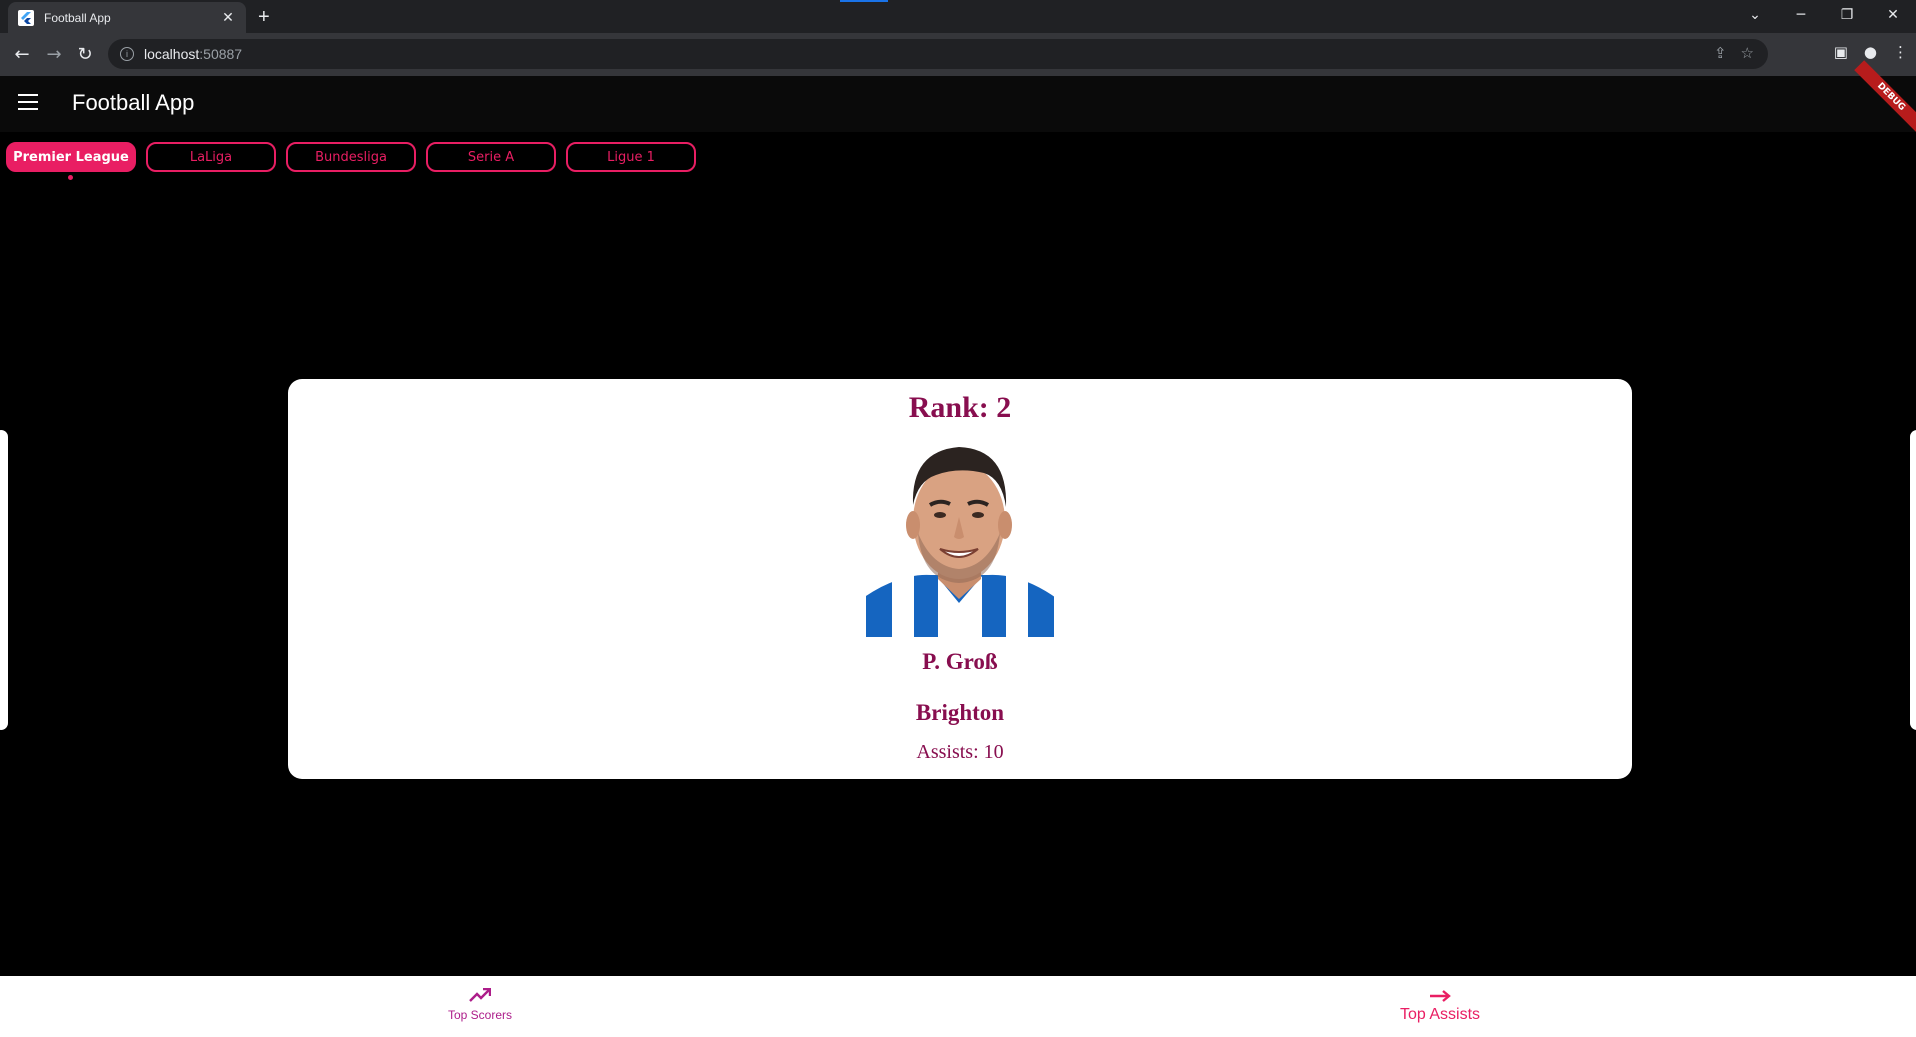 The width and height of the screenshot is (1916, 1037). What do you see at coordinates (631, 157) in the screenshot?
I see `league-tab-ligue-1: Ligue 1` at bounding box center [631, 157].